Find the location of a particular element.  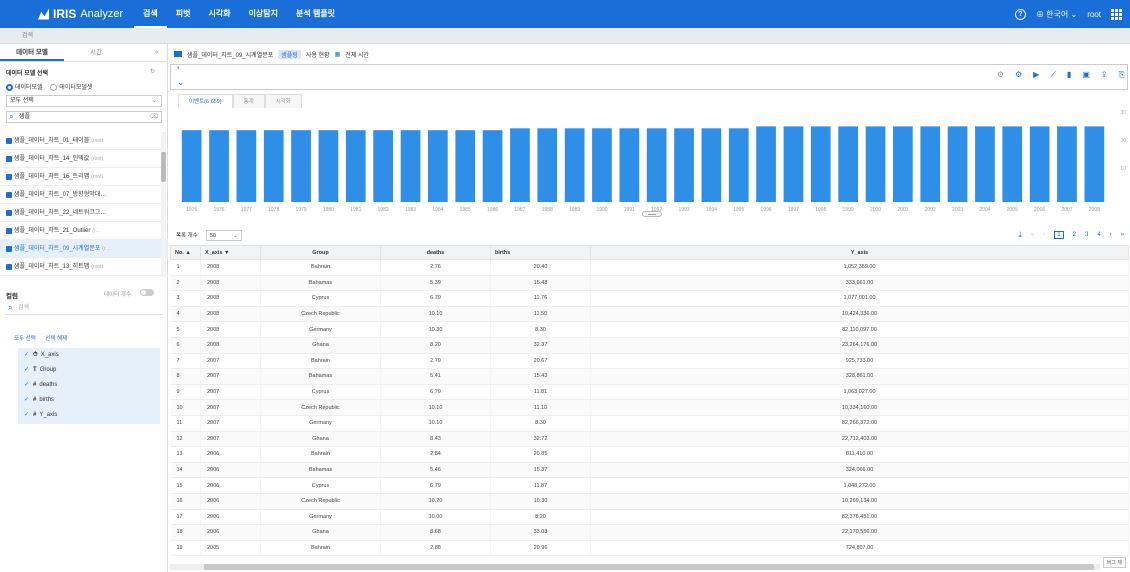

nav-pivot: 피벗 is located at coordinates (183, 14).